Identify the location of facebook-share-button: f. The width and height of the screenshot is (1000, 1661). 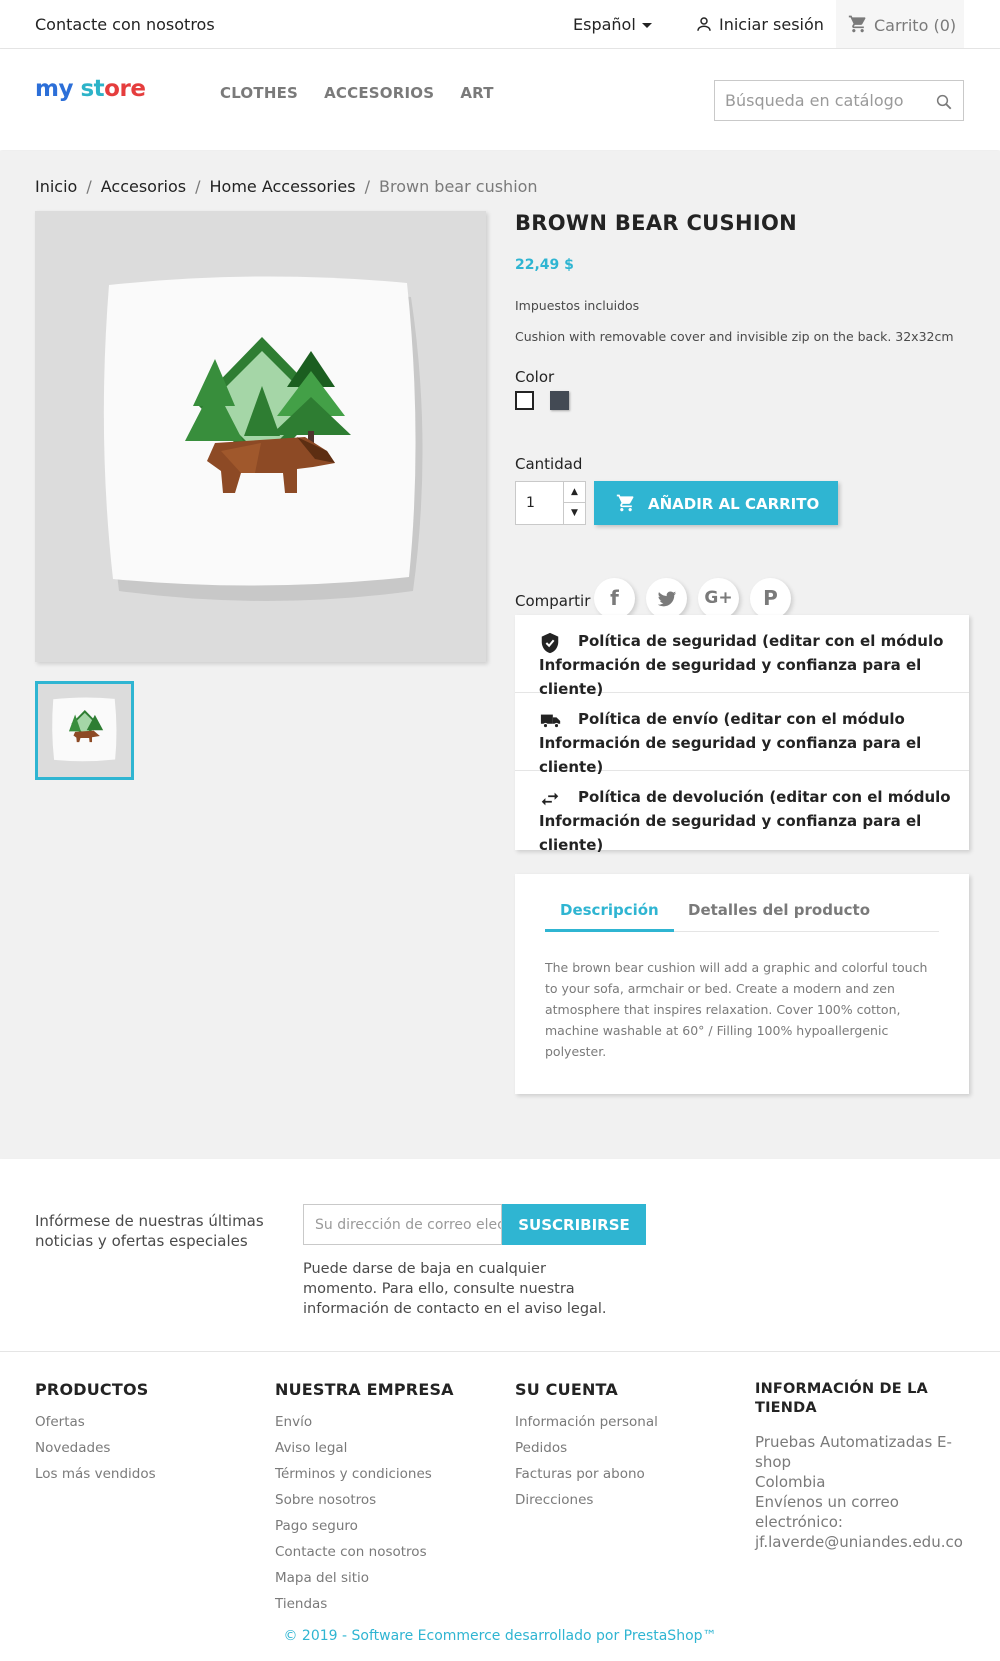
(614, 598).